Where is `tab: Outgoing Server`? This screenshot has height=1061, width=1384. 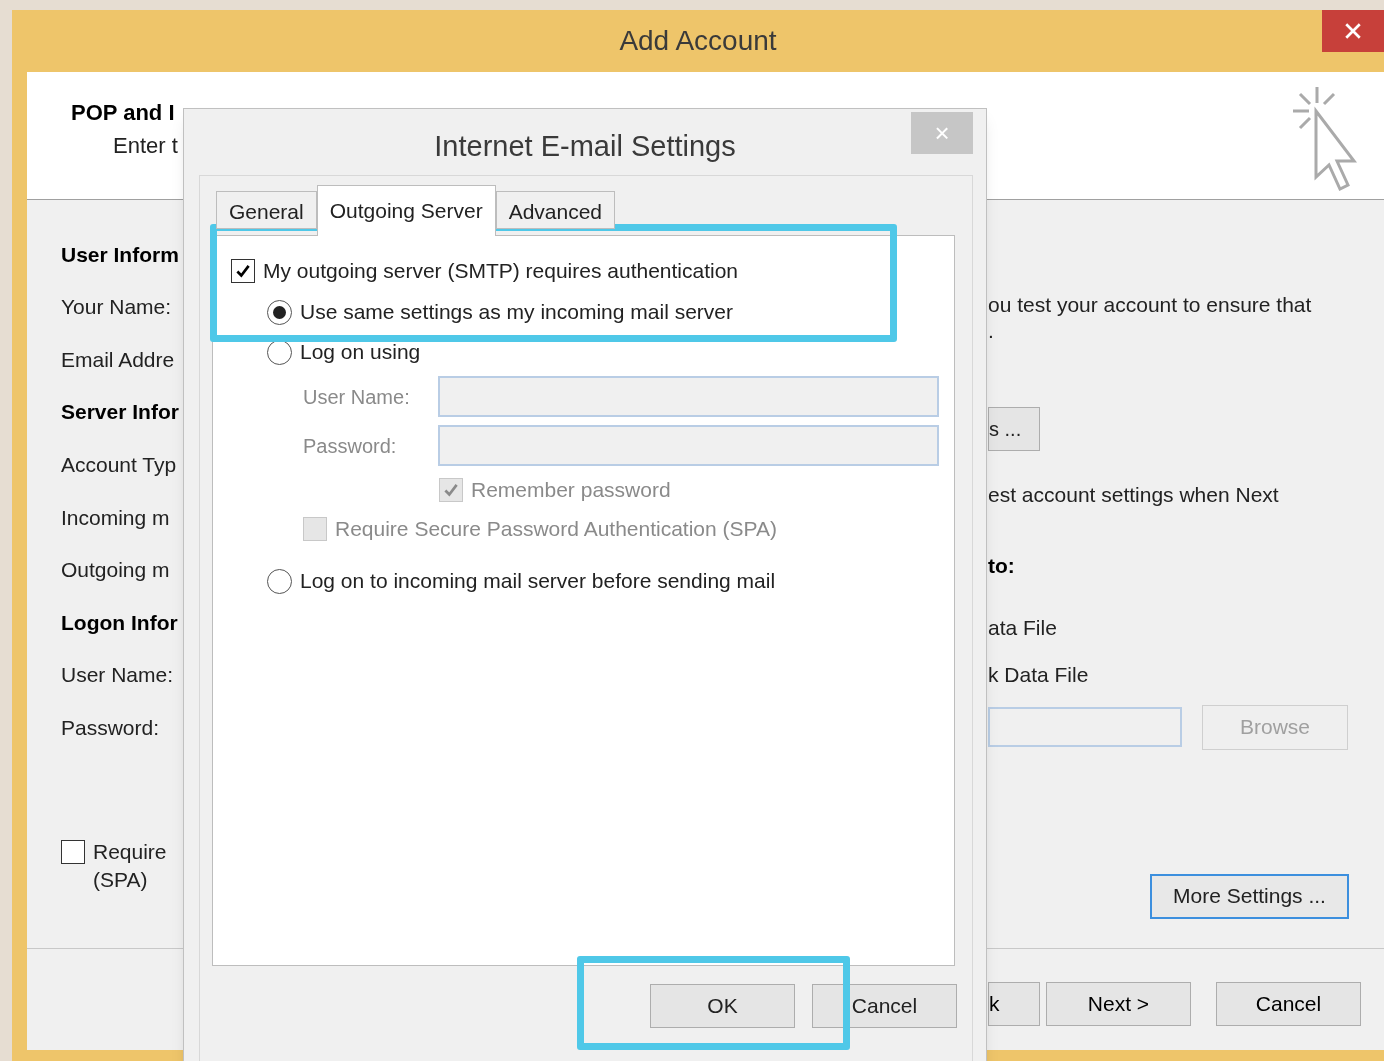 tab: Outgoing Server is located at coordinates (406, 210).